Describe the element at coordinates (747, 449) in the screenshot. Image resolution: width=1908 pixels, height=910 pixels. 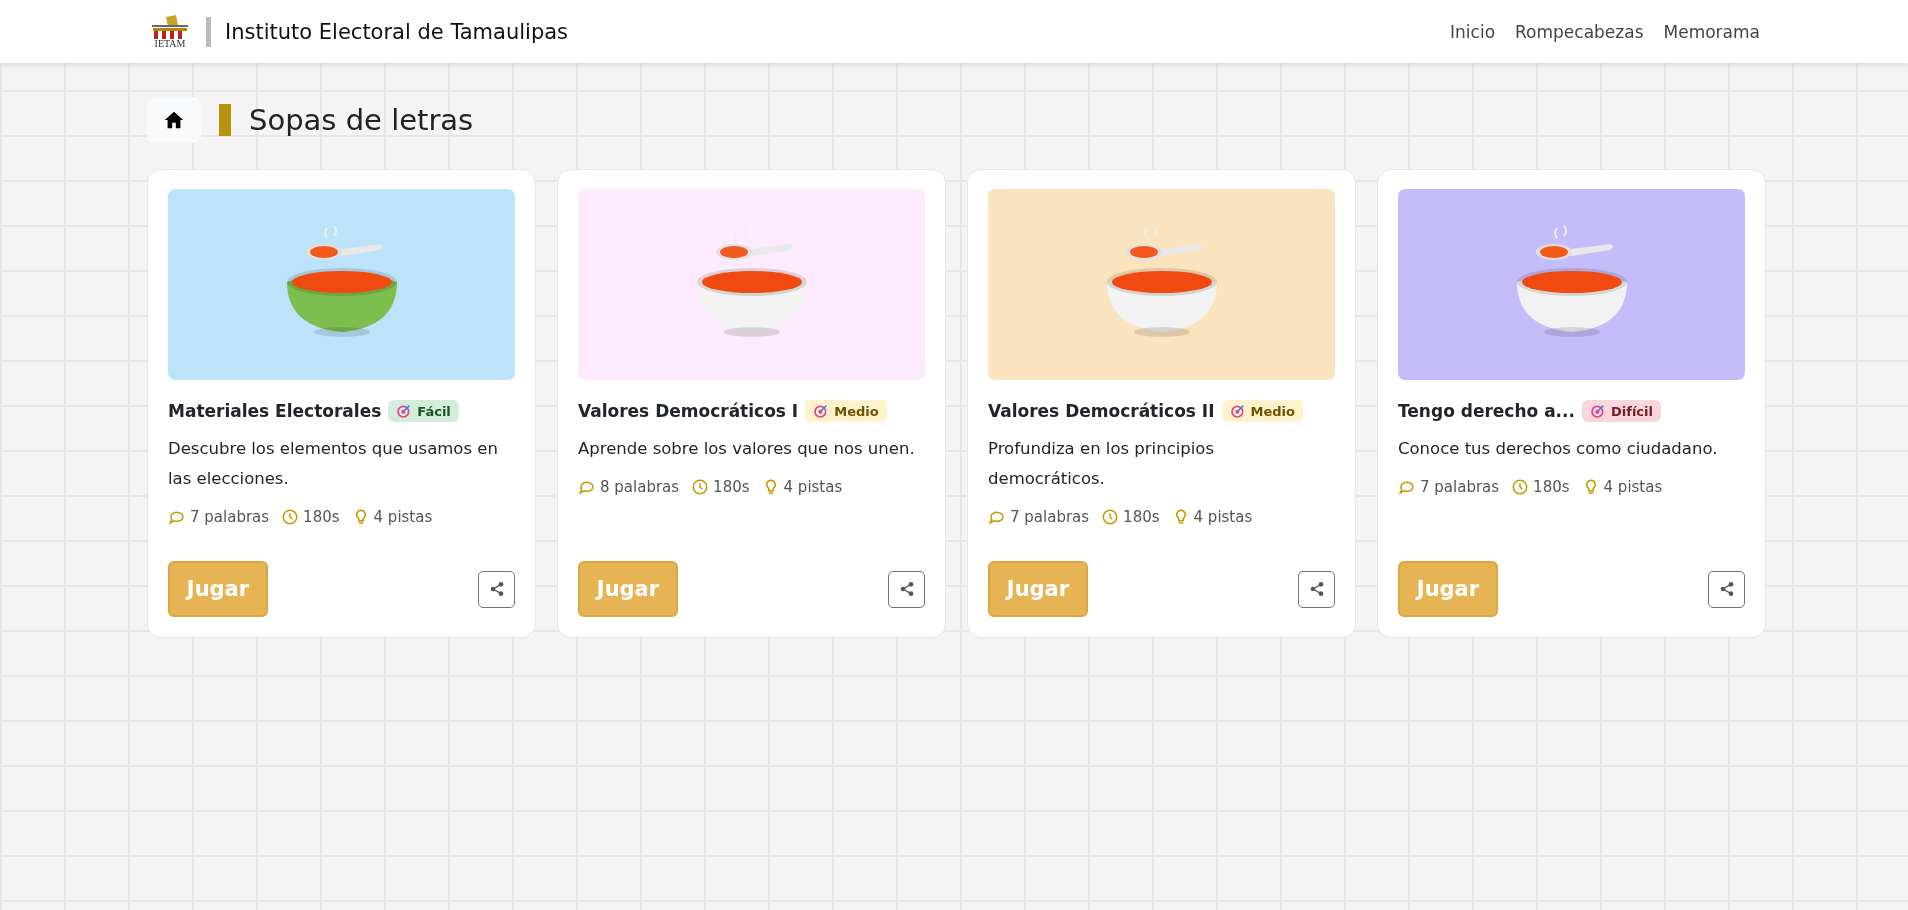
I see `card-description: Aprende sobre los valores que nos unen.` at that location.